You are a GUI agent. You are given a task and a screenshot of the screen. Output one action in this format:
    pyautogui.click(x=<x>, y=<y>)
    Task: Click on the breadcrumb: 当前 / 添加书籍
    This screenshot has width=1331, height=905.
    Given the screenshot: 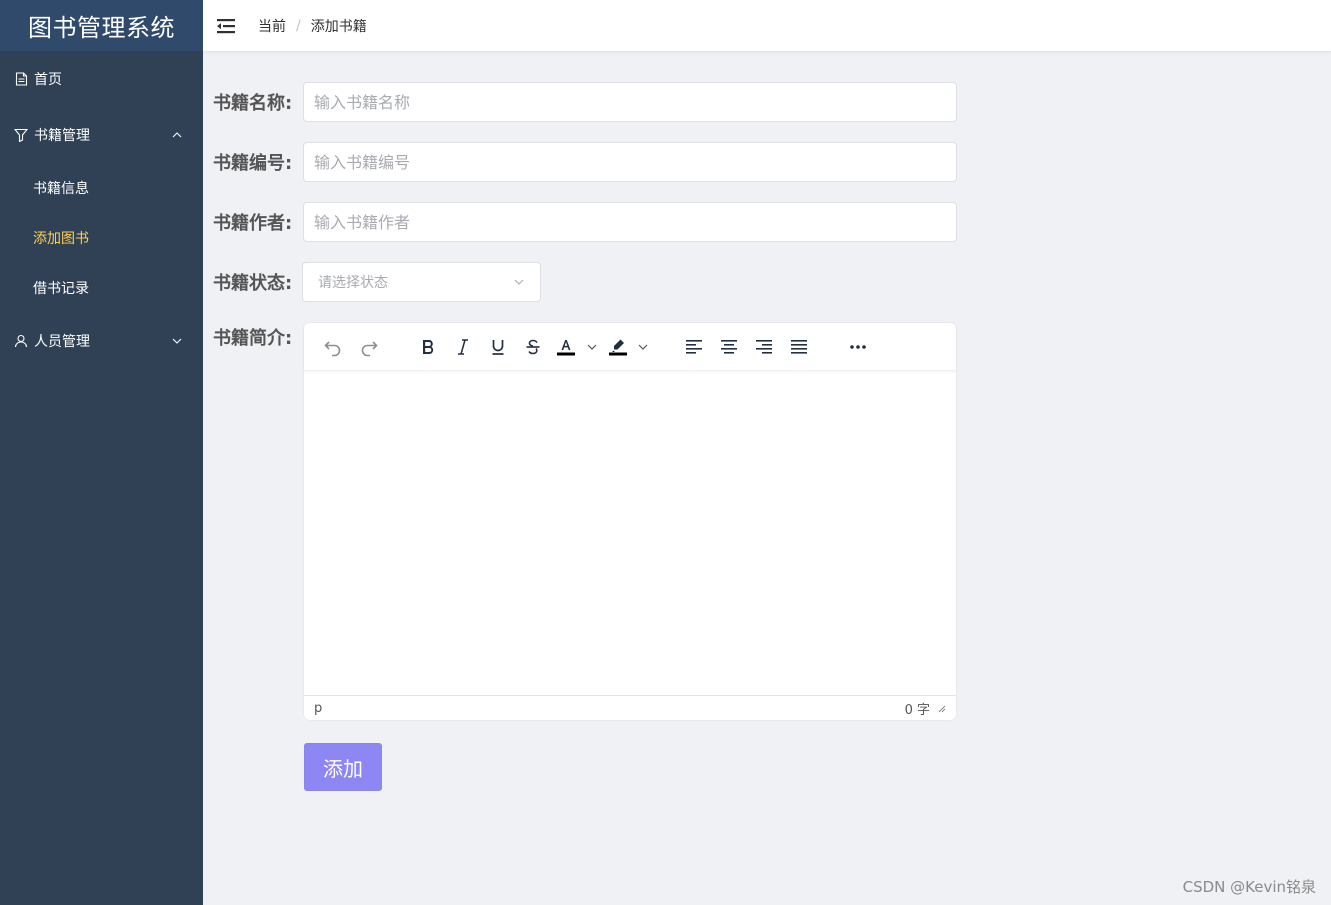 What is the action you would take?
    pyautogui.click(x=312, y=26)
    